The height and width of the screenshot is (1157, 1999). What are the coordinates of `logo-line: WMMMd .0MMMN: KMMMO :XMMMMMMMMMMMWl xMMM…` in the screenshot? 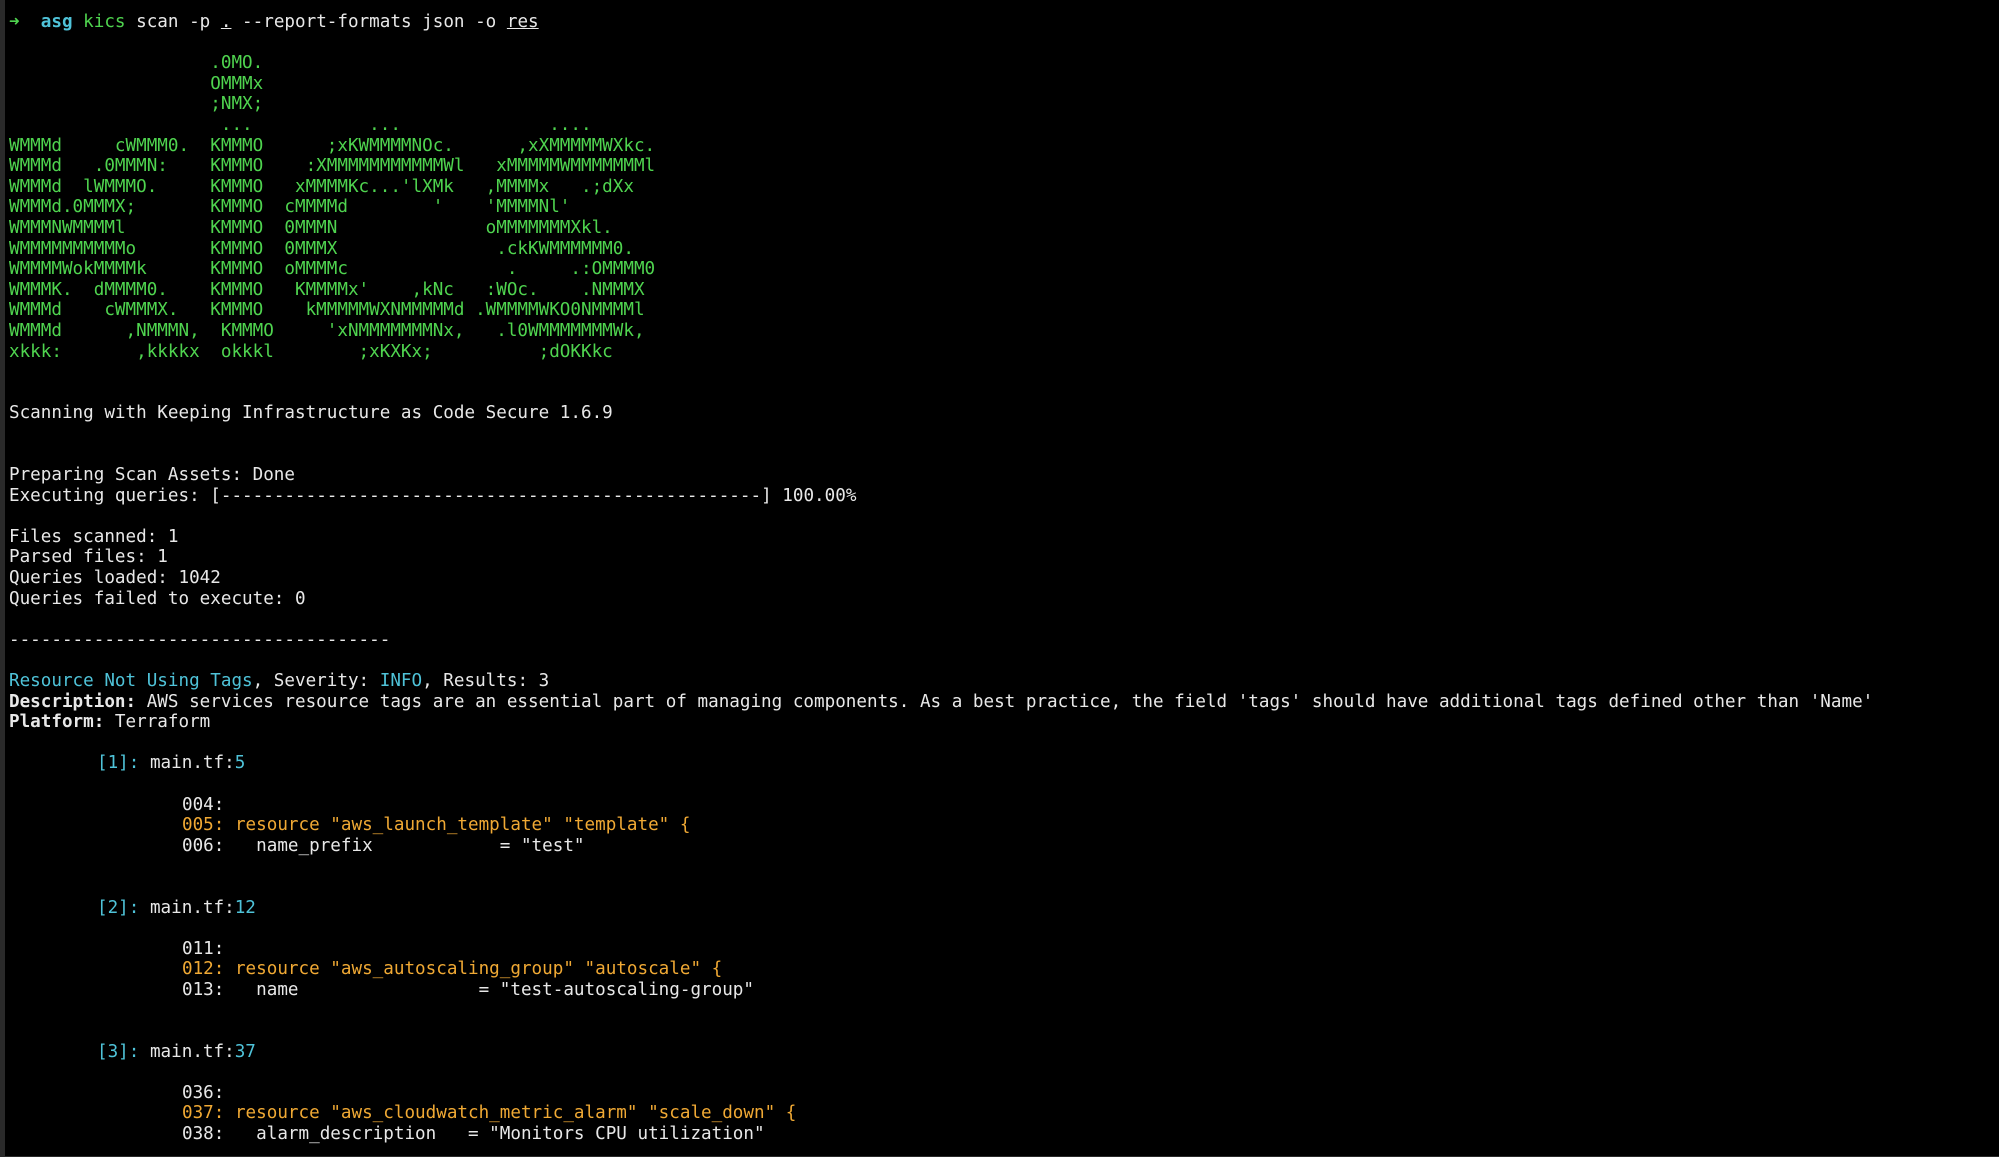 It's located at (332, 166).